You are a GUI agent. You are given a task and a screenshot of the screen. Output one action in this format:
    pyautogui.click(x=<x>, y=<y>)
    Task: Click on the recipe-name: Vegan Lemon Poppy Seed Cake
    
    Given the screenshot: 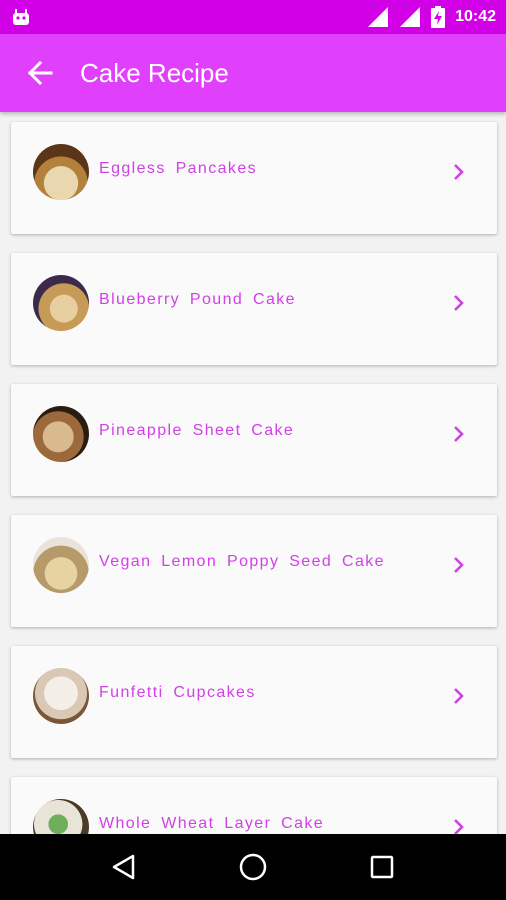 What is the action you would take?
    pyautogui.click(x=242, y=561)
    